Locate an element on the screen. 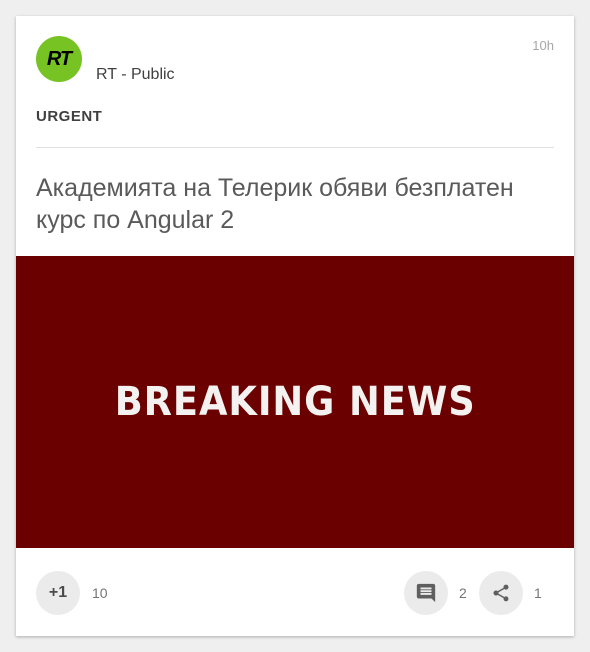  plus-one-button: +1 is located at coordinates (58, 593).